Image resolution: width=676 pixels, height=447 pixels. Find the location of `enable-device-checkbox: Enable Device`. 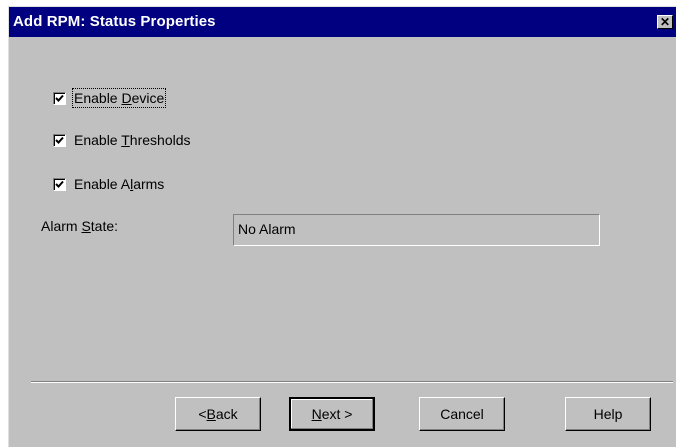

enable-device-checkbox: Enable Device is located at coordinates (110, 98).